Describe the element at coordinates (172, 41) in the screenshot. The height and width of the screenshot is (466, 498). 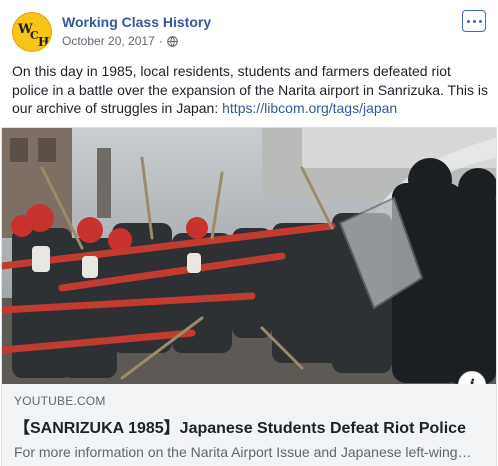
I see `globe-icon` at that location.